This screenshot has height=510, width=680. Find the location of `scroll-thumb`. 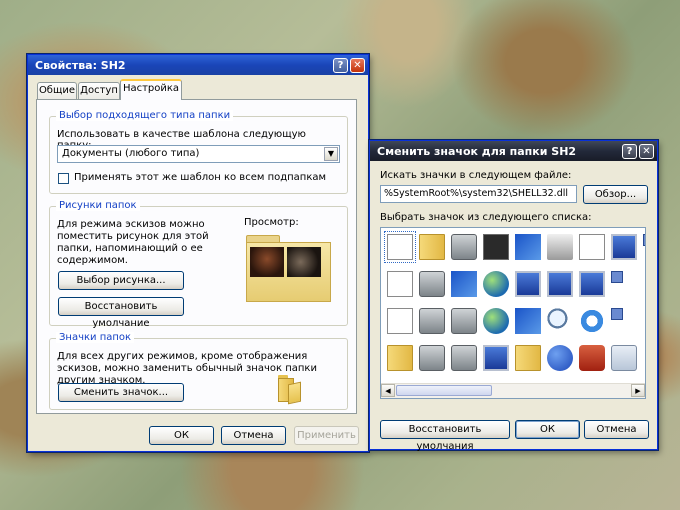

scroll-thumb is located at coordinates (444, 390).